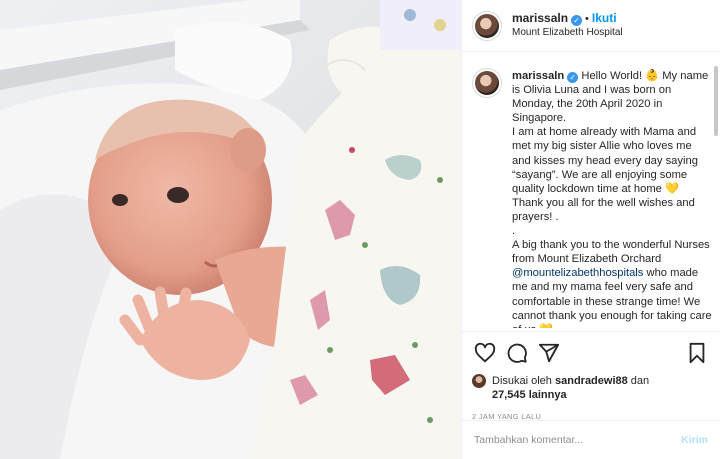 This screenshot has width=720, height=459. I want to click on caption-avatar, so click(487, 83).